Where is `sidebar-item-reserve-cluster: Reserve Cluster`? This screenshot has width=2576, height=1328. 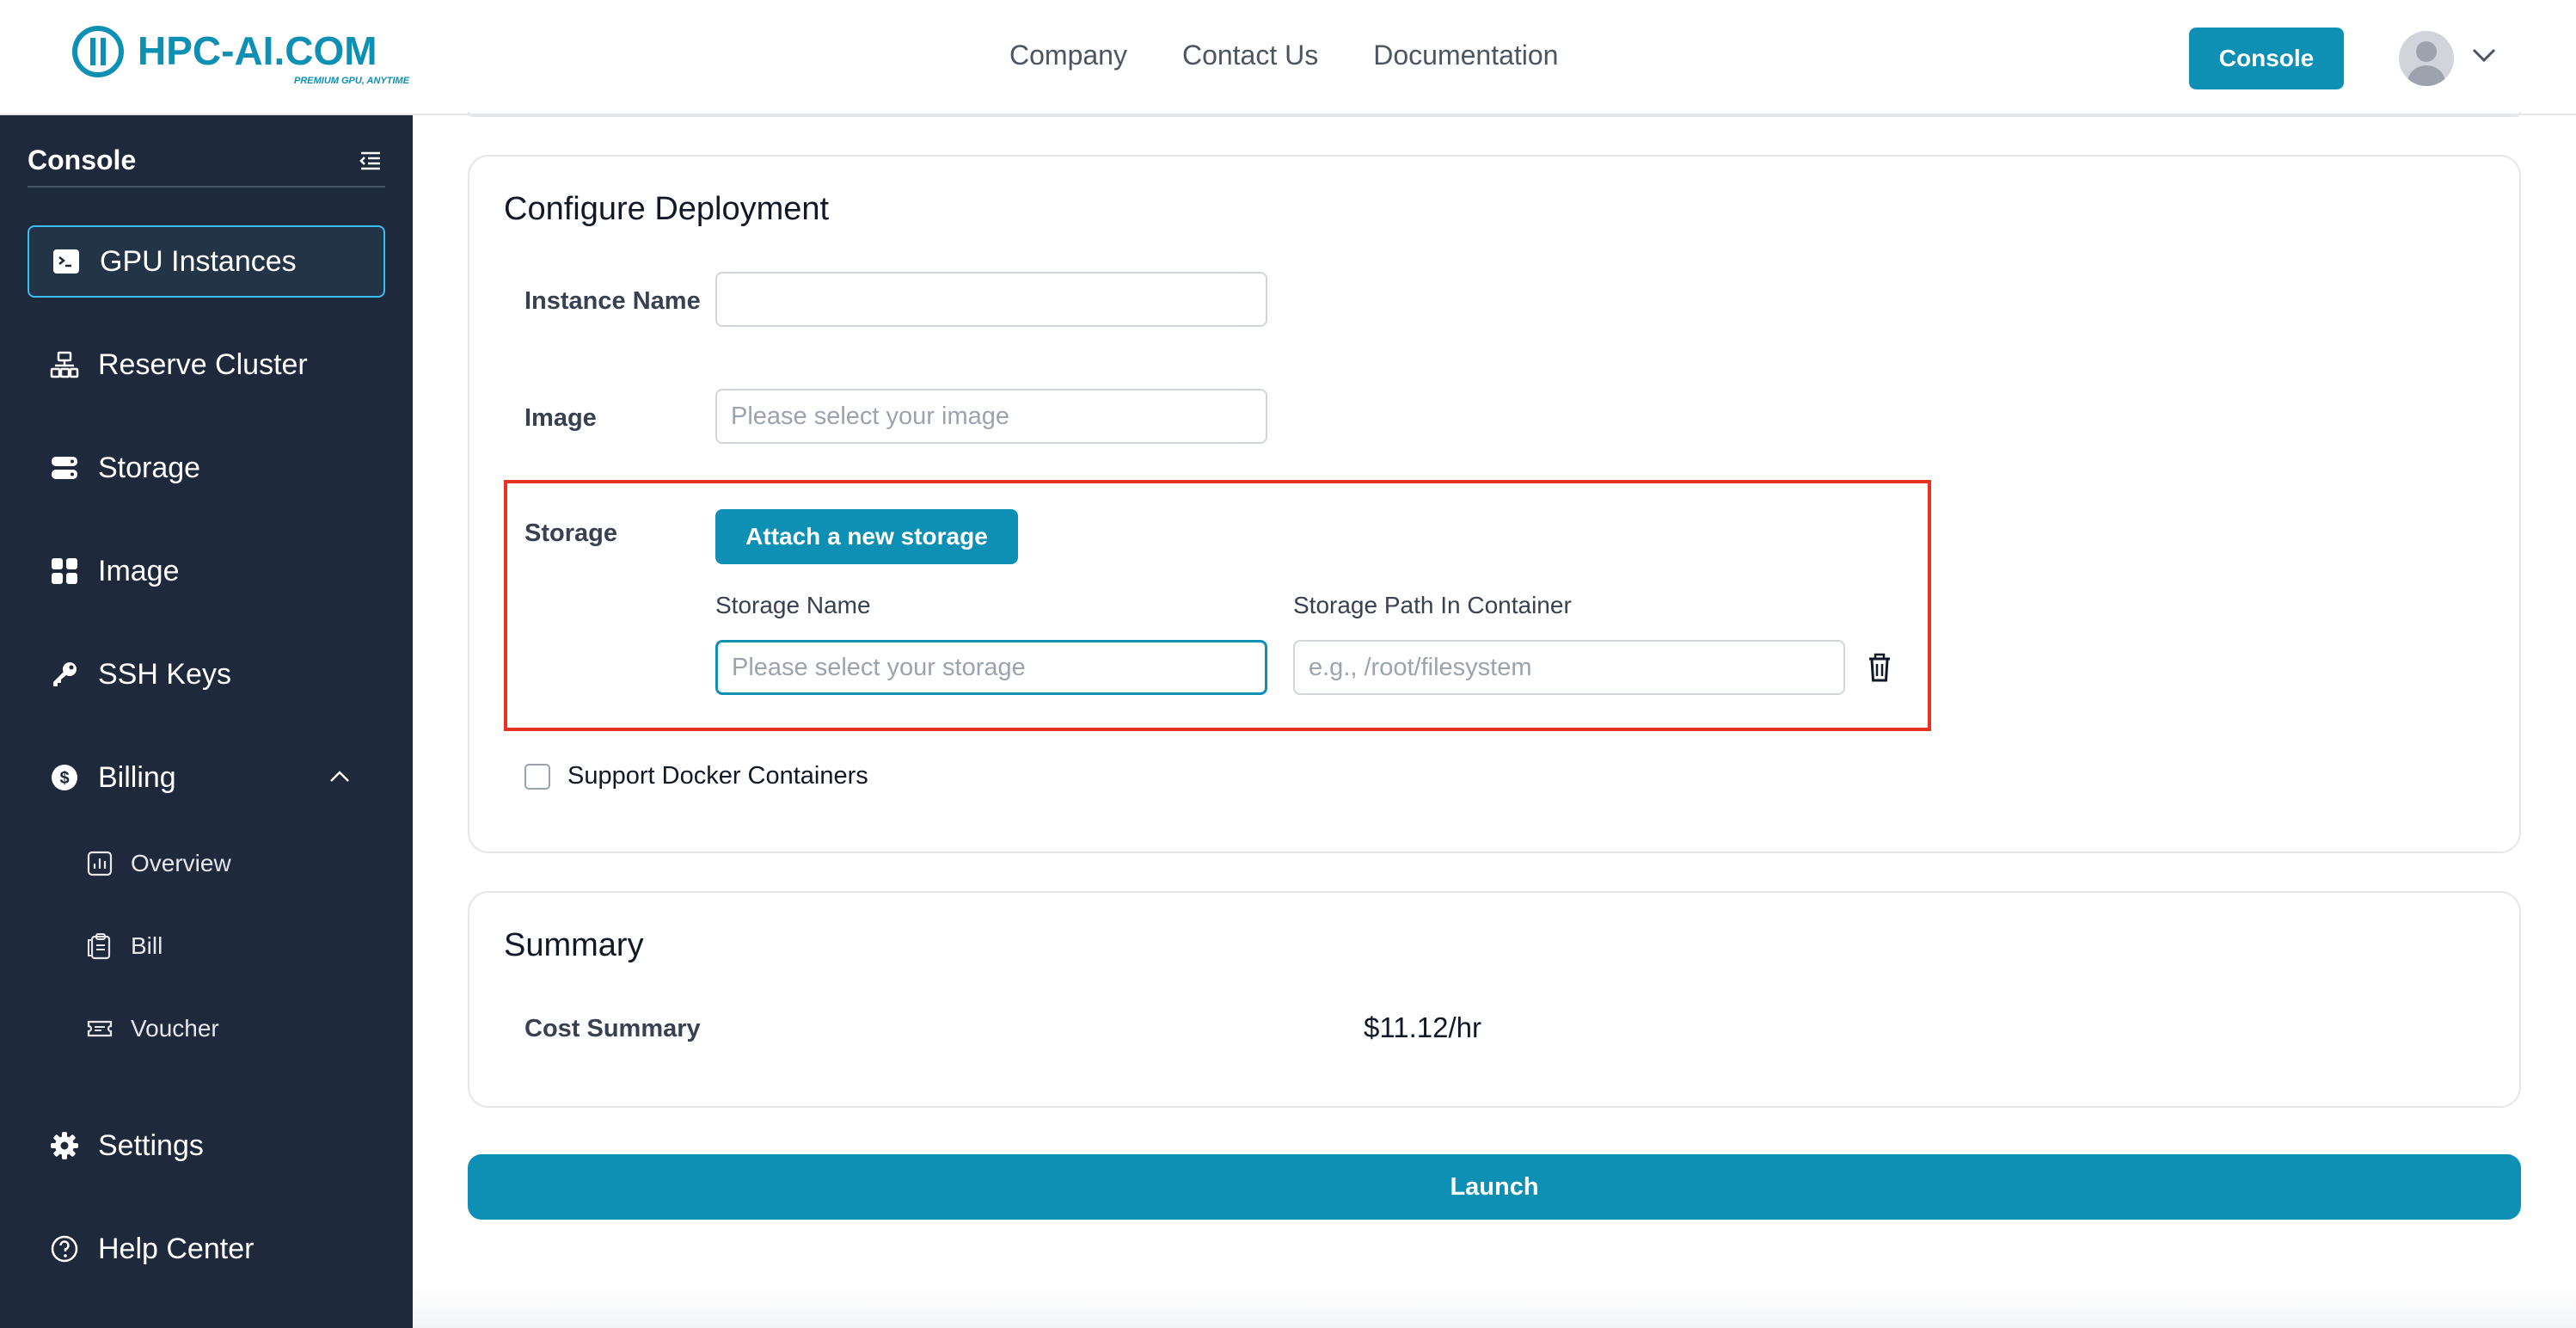
sidebar-item-reserve-cluster: Reserve Cluster is located at coordinates (207, 365).